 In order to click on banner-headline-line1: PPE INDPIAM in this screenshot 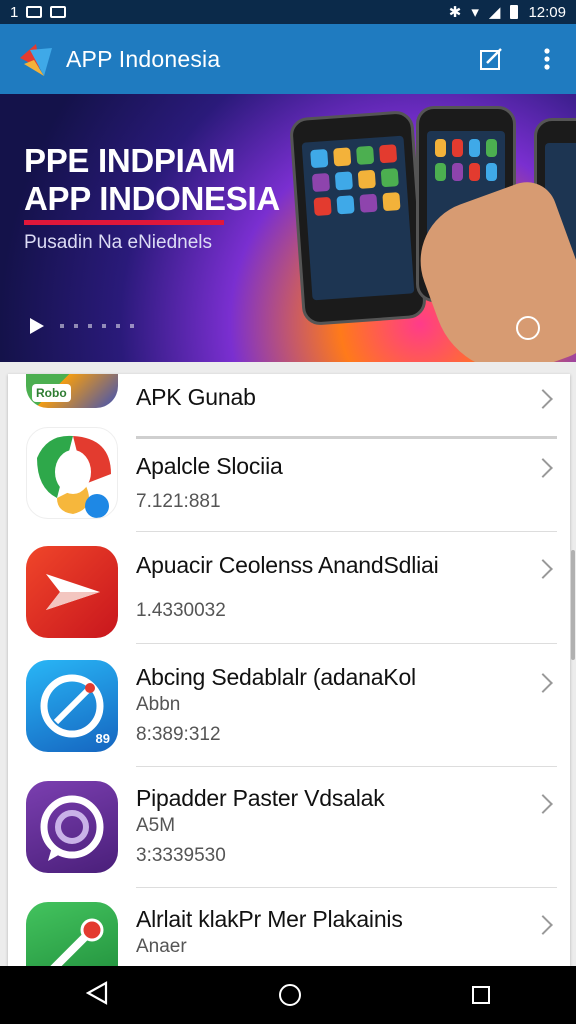, I will do `click(130, 160)`.